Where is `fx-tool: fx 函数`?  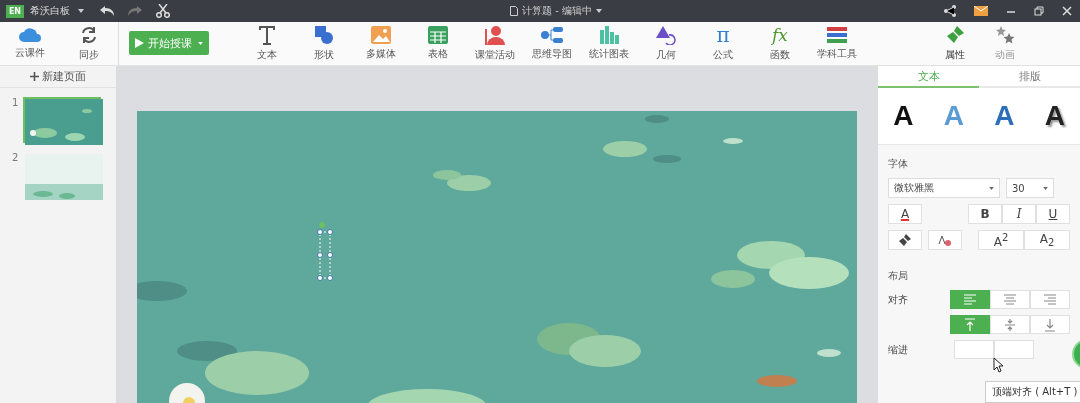 fx-tool: fx 函数 is located at coordinates (780, 43).